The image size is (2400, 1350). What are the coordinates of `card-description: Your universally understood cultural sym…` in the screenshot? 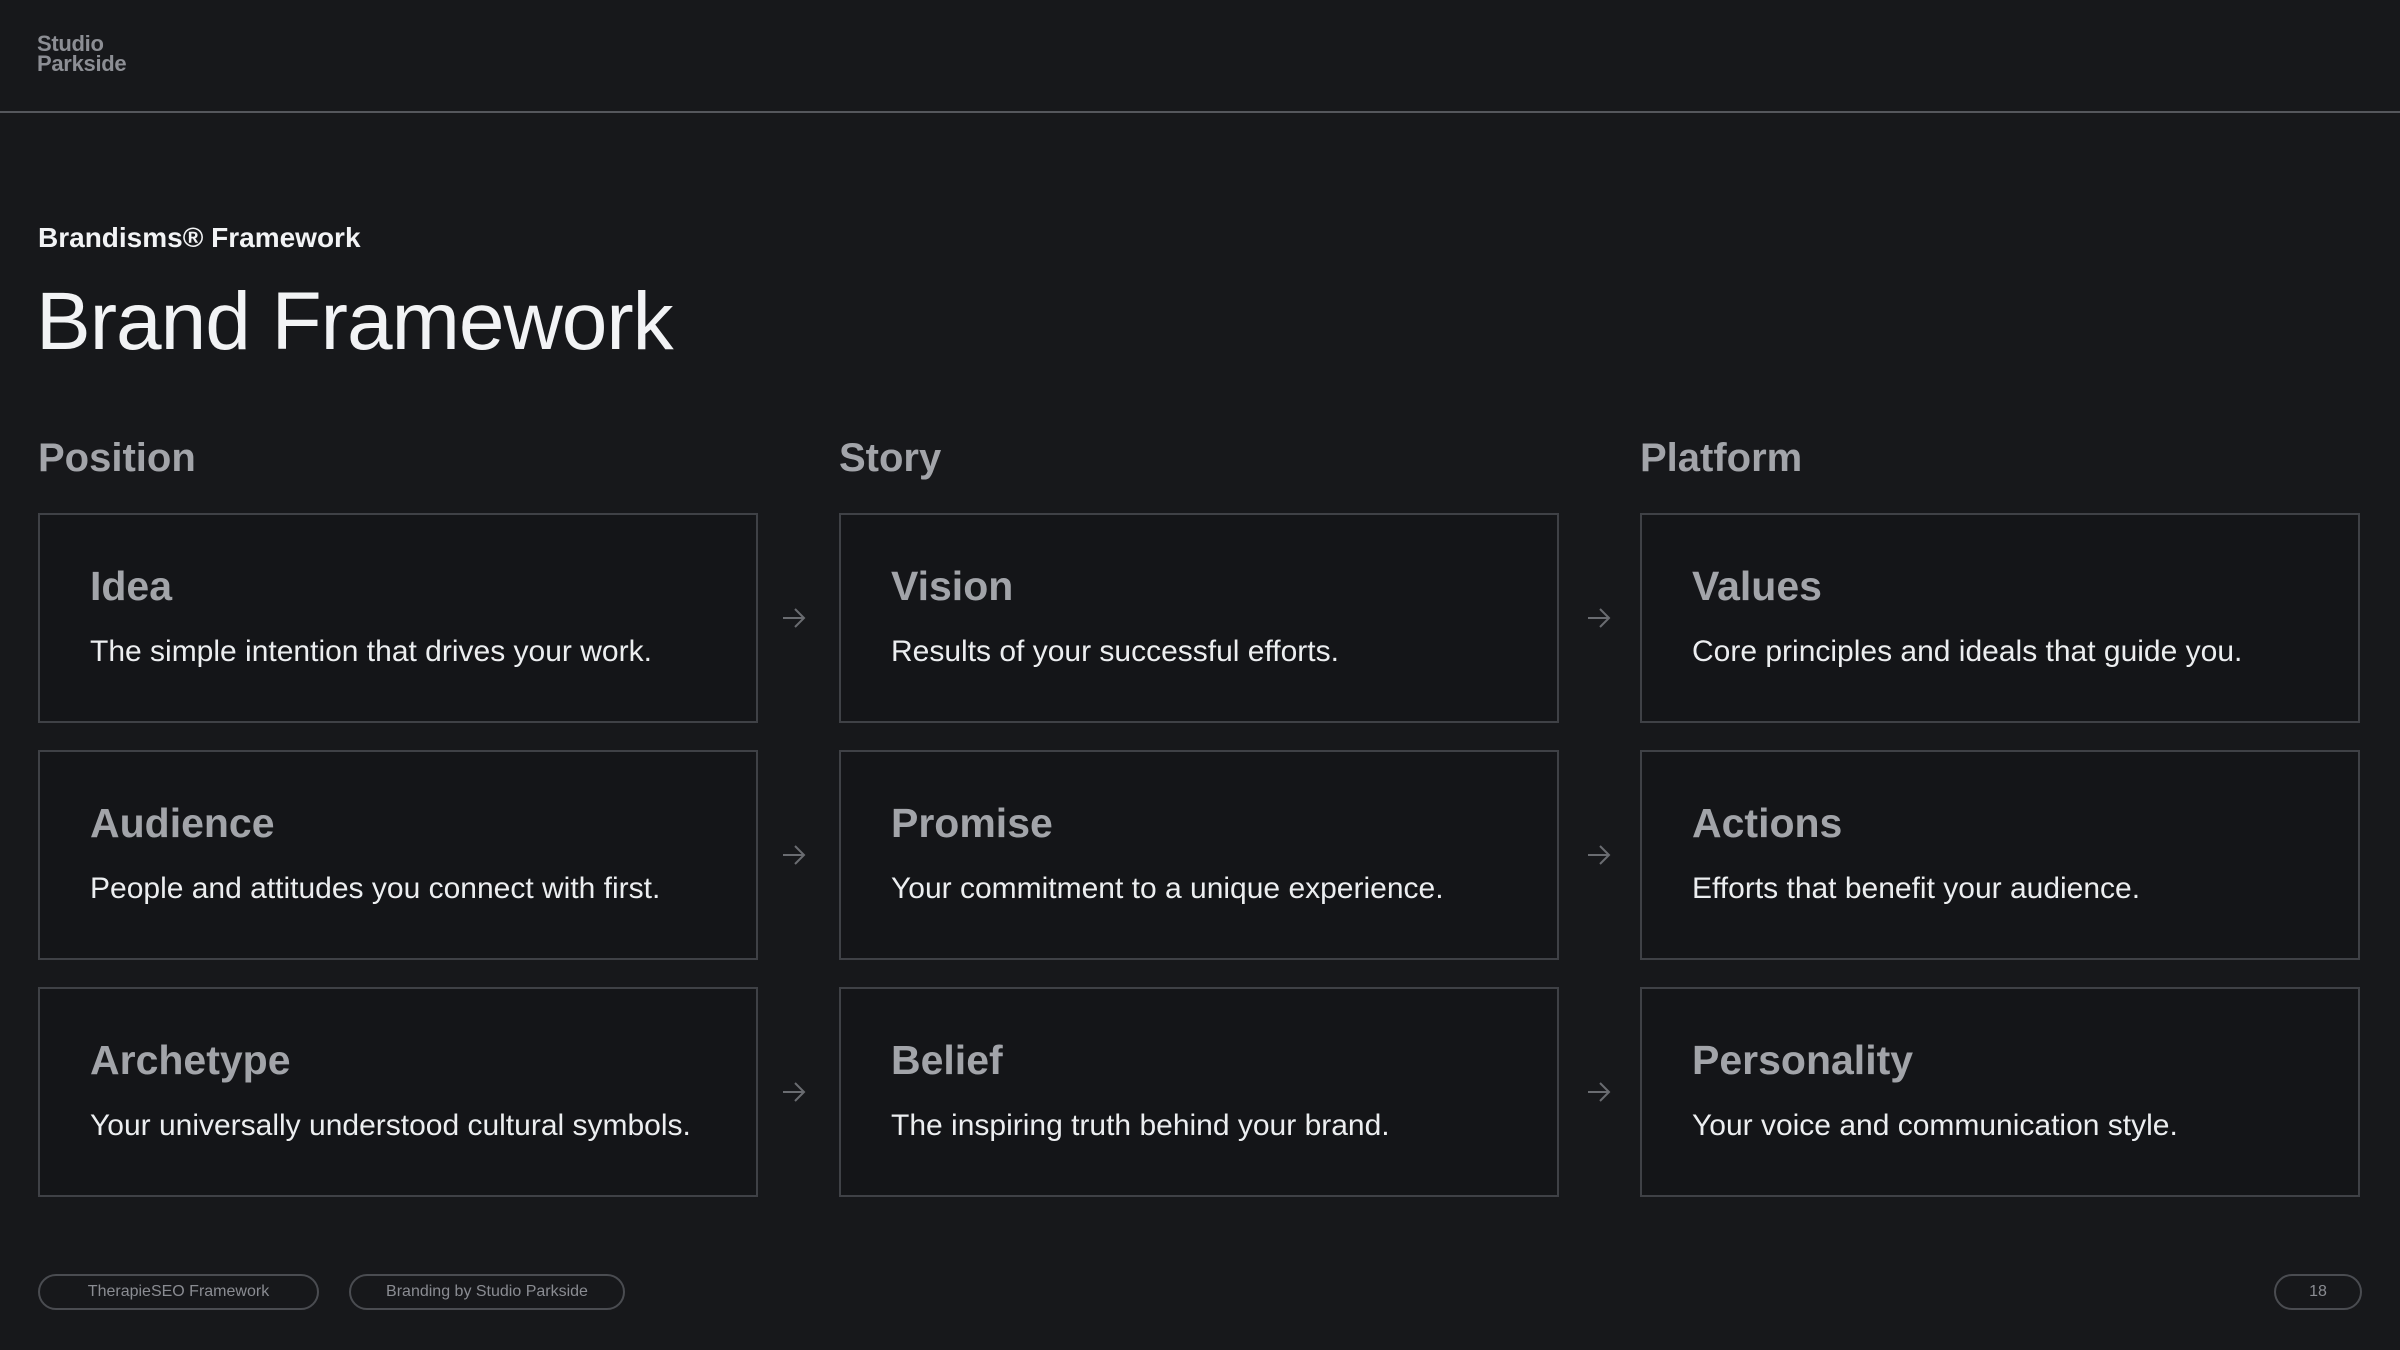 It's located at (390, 1125).